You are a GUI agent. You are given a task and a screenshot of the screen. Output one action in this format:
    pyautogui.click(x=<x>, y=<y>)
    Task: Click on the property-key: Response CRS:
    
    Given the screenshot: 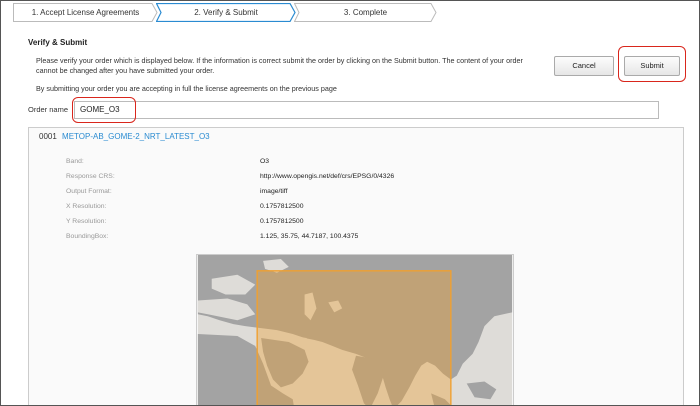 What is the action you would take?
    pyautogui.click(x=90, y=176)
    